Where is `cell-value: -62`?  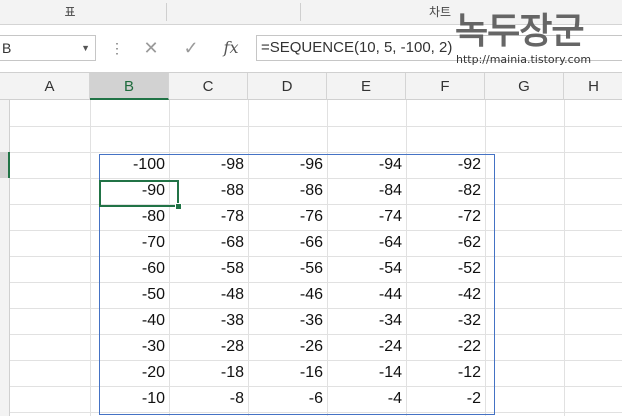
cell-value: -62 is located at coordinates (445, 243).